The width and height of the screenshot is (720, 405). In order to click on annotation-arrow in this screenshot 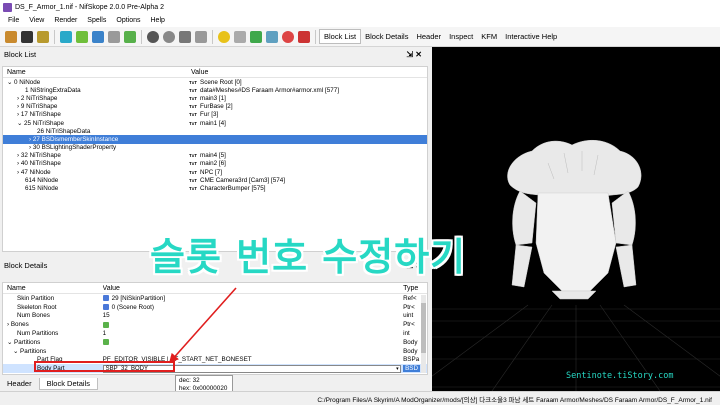, I will do `click(202, 325)`.